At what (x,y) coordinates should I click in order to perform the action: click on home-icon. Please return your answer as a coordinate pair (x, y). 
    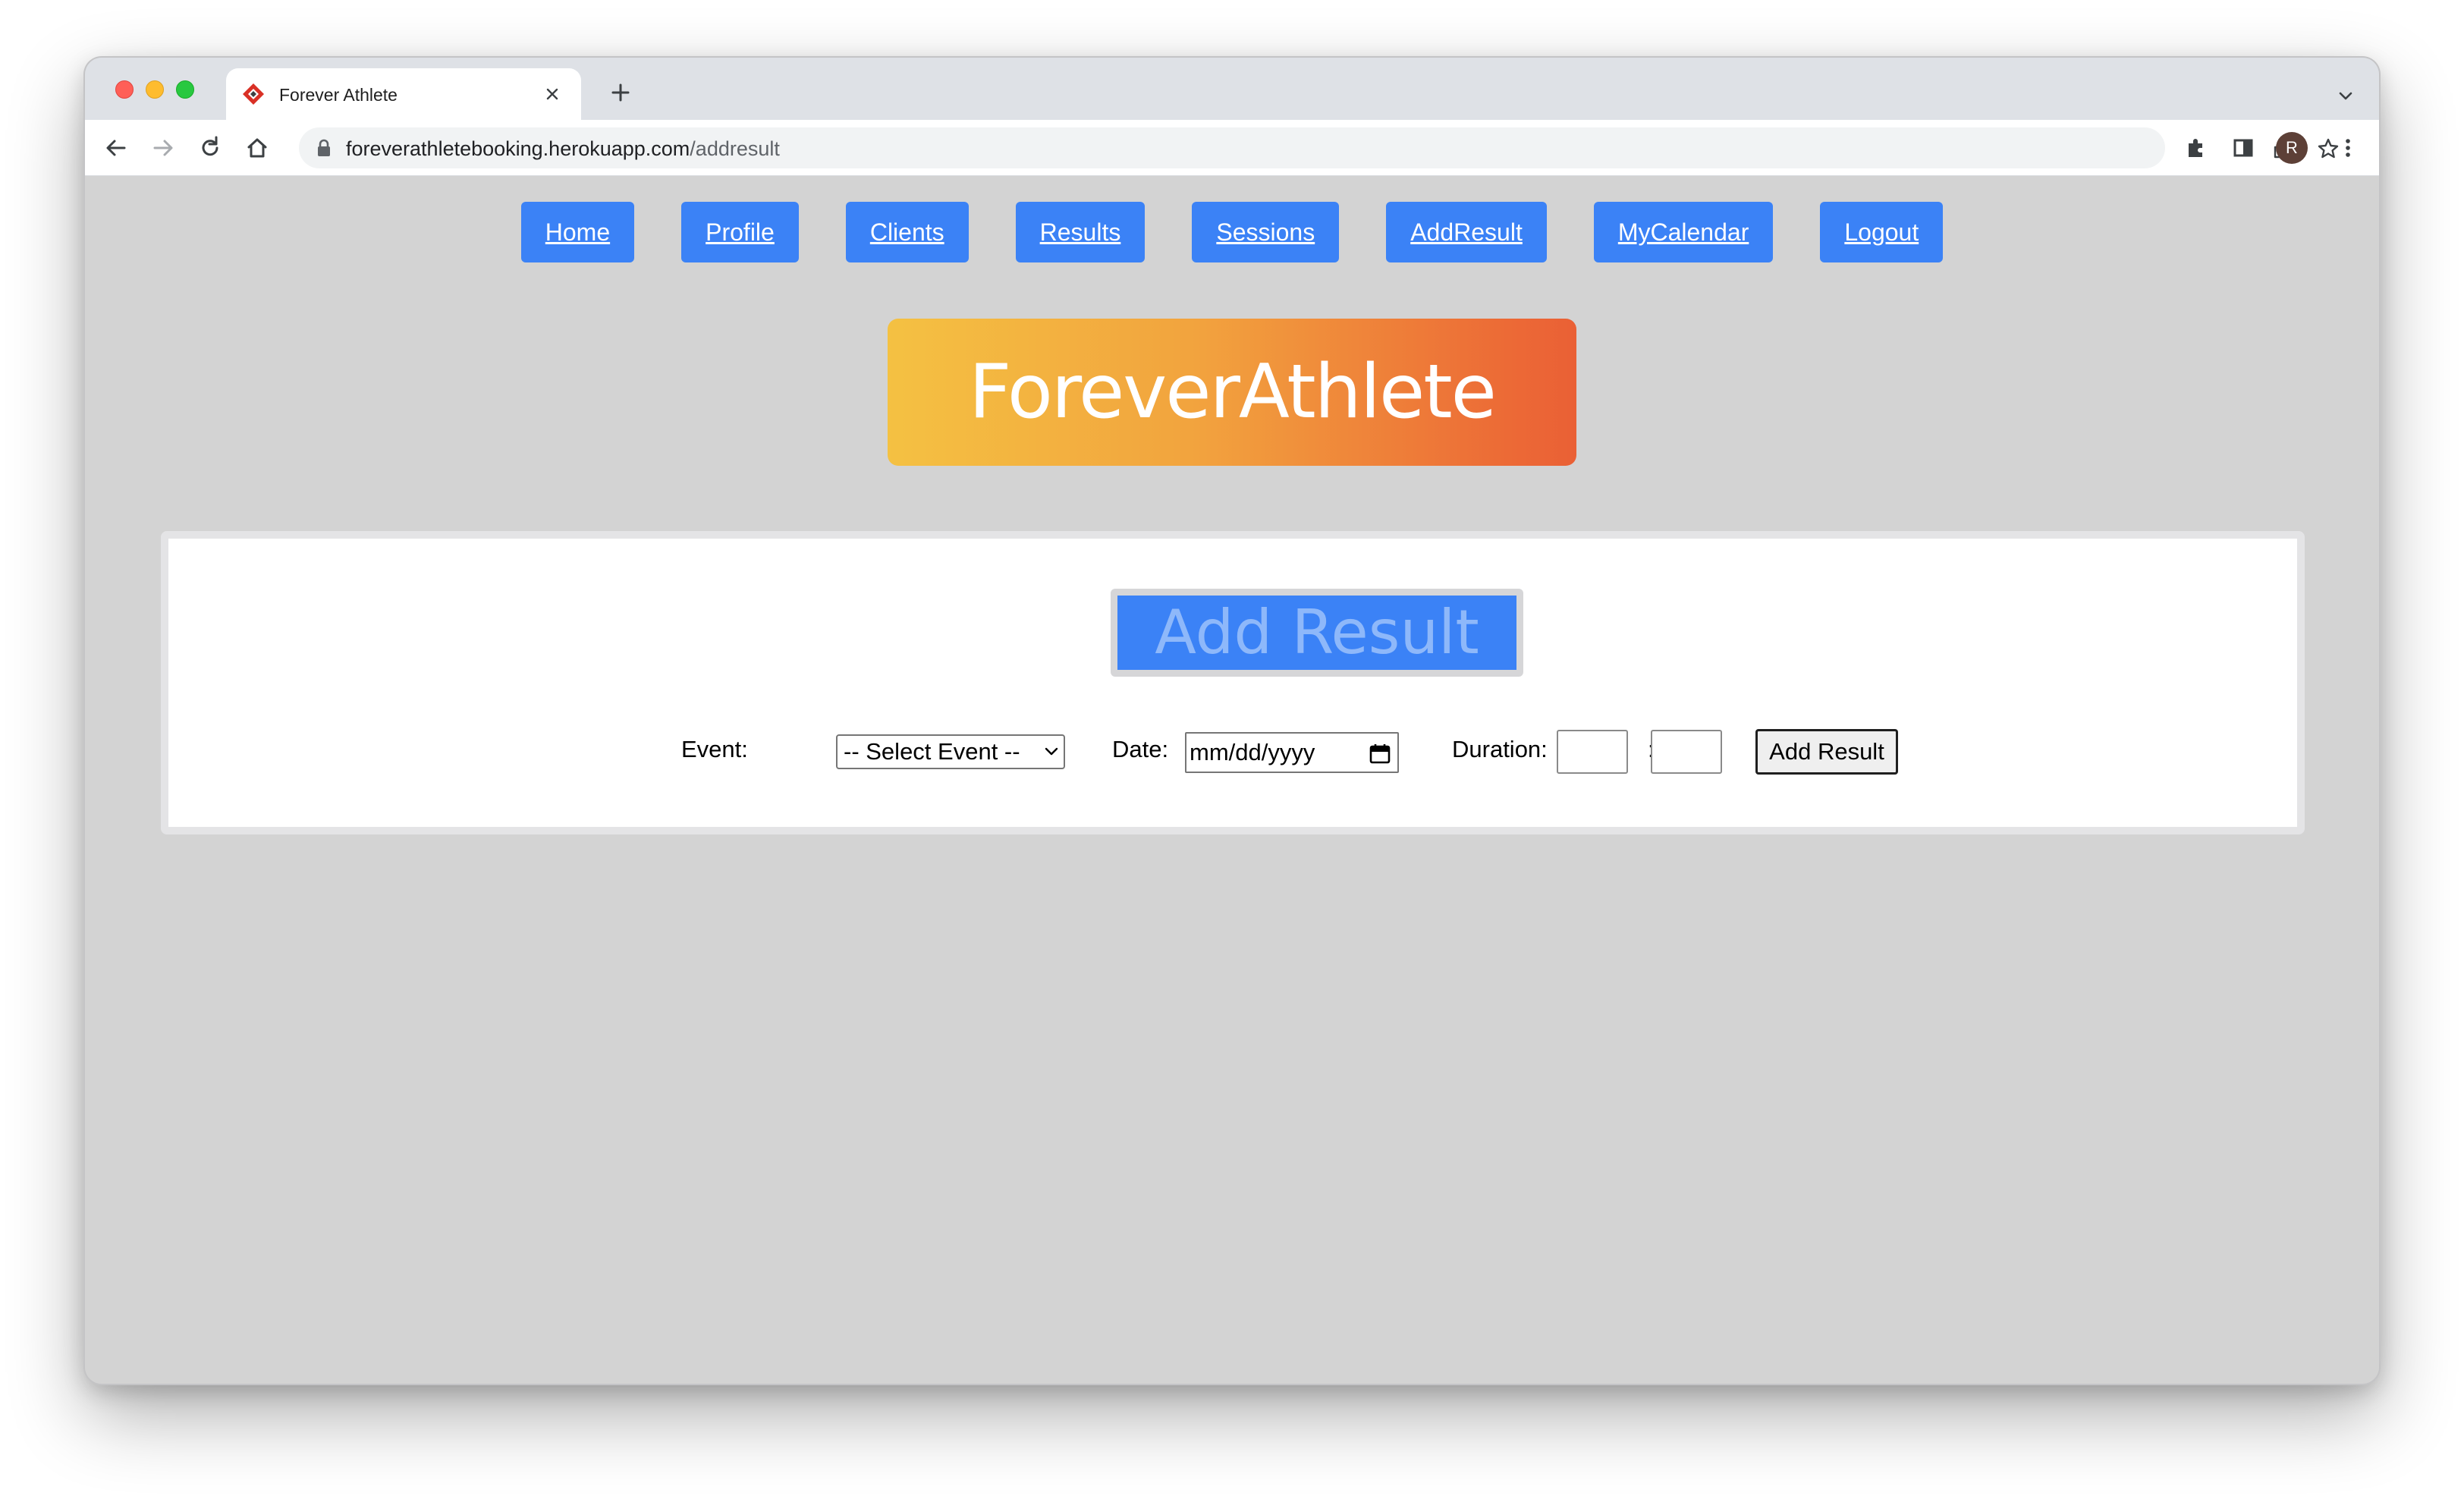
    Looking at the image, I should click on (257, 148).